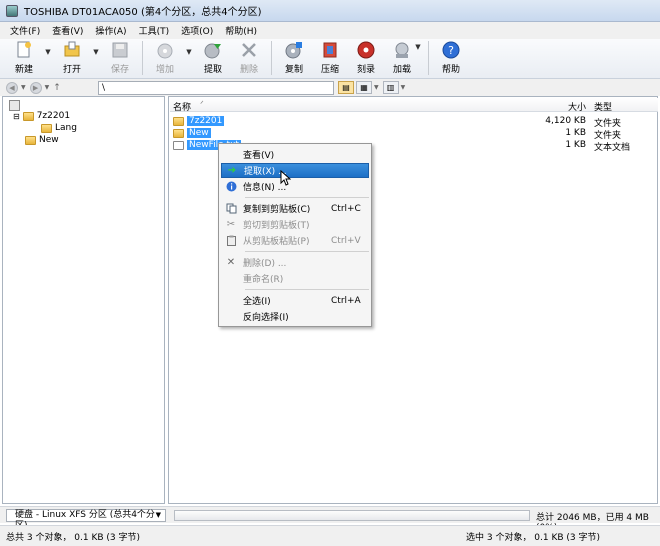  Describe the element at coordinates (232, 170) in the screenshot. I see `extract-arrow-icon: ➔` at that location.